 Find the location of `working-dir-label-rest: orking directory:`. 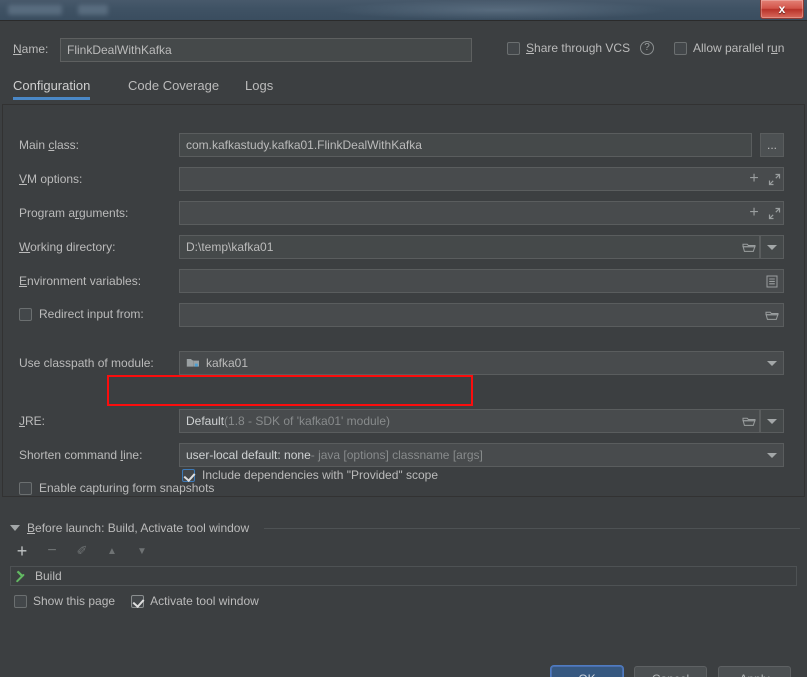

working-dir-label-rest: orking directory: is located at coordinates (73, 247).